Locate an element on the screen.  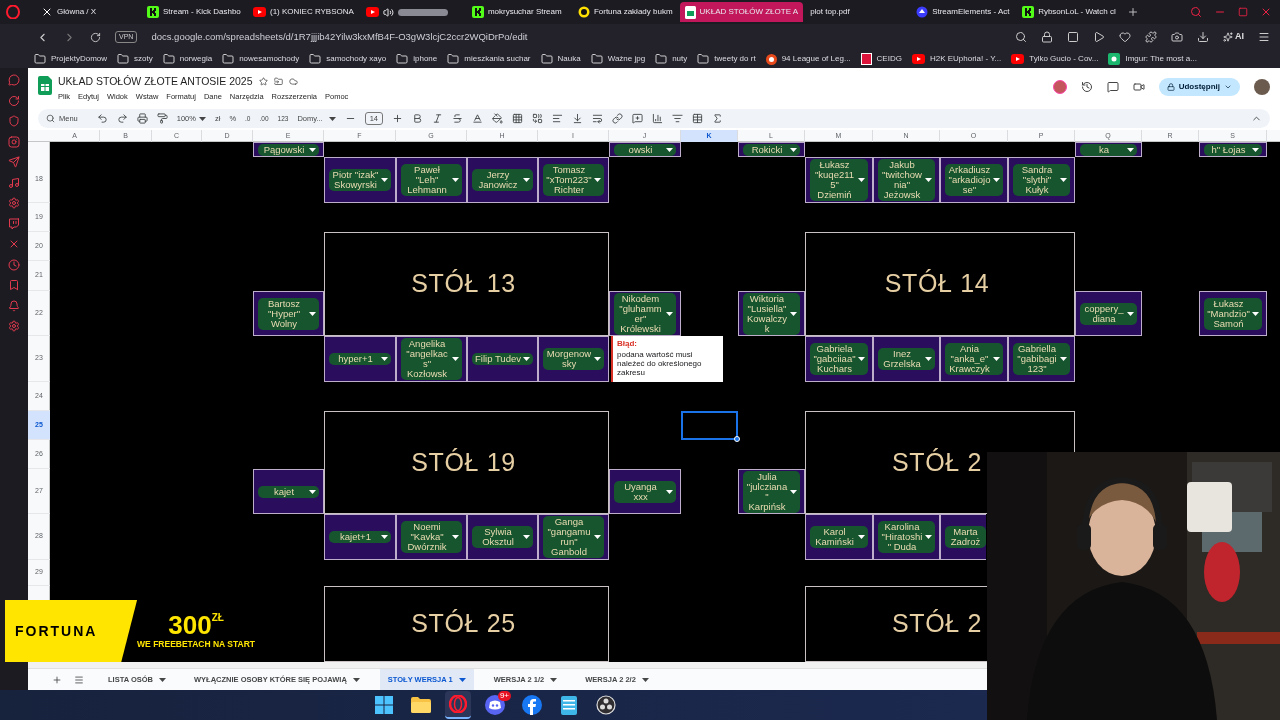
print-icon is located at coordinates (142, 118).